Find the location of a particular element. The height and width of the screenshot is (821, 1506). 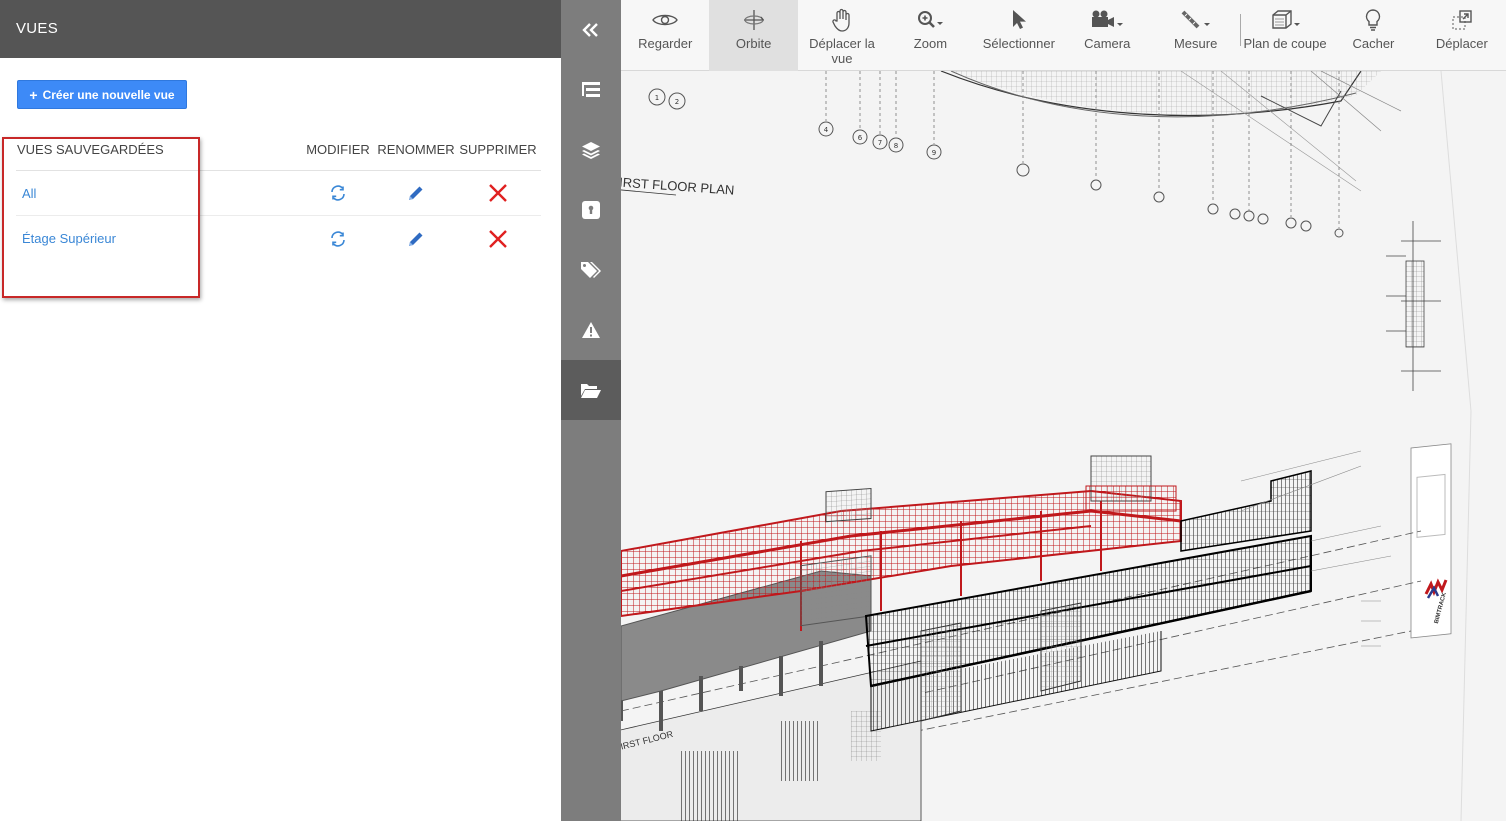

section-box-icon is located at coordinates (1285, 20).